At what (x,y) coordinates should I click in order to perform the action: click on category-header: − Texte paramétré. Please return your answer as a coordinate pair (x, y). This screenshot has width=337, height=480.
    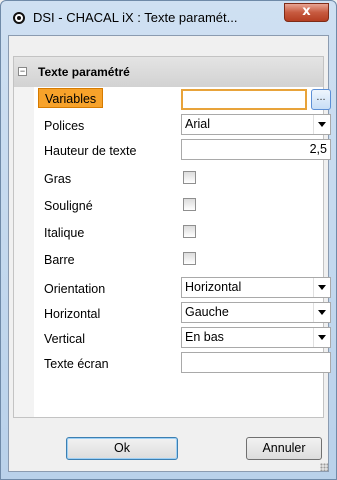
    Looking at the image, I should click on (168, 72).